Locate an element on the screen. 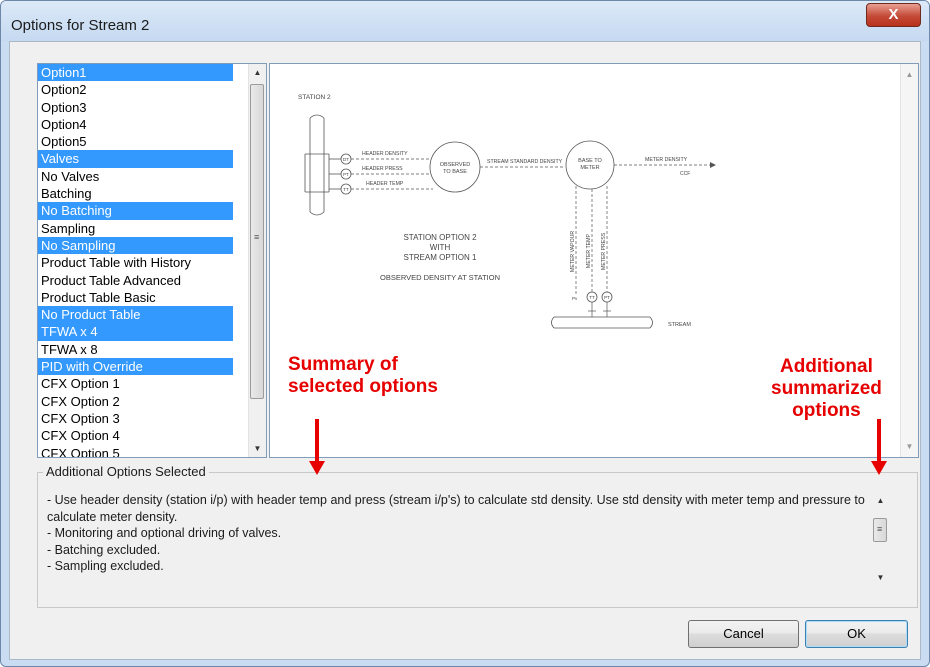  station-label: STATION 2 is located at coordinates (314, 97).